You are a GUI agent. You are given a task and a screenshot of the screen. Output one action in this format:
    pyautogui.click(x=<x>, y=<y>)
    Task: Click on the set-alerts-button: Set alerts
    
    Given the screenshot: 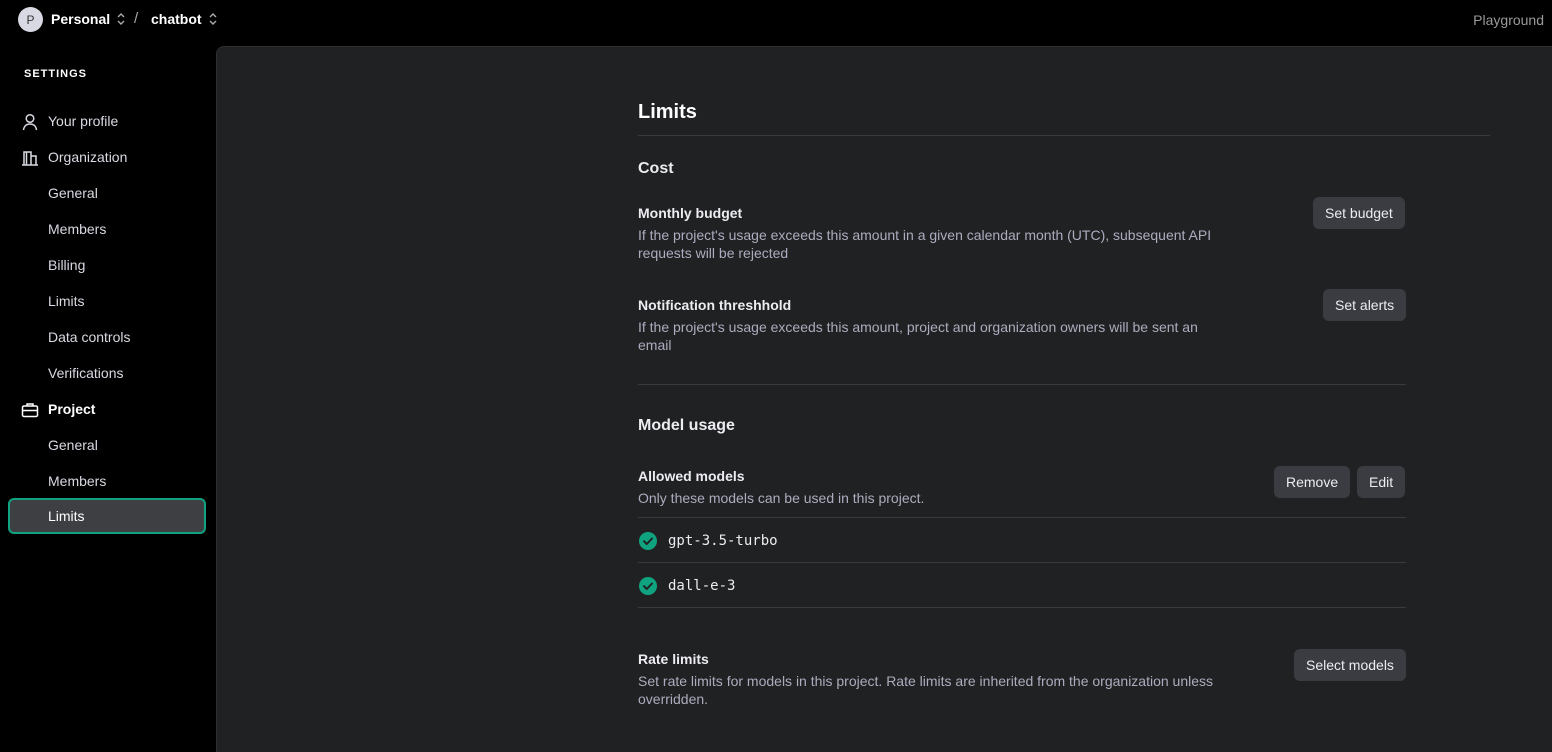 What is the action you would take?
    pyautogui.click(x=1365, y=305)
    